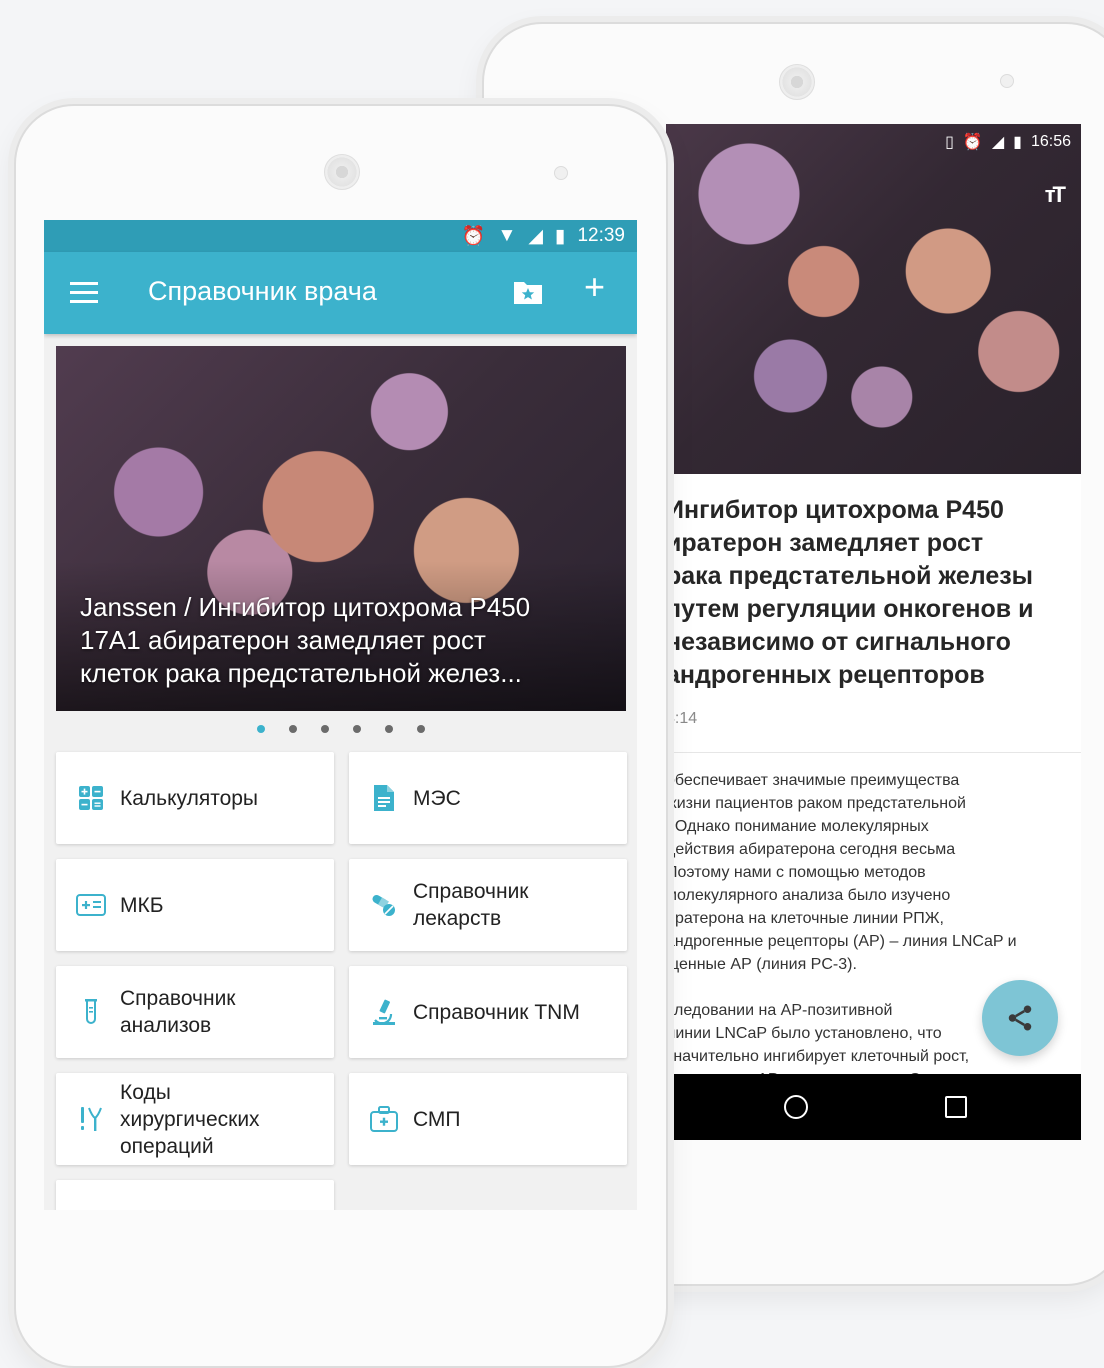  Describe the element at coordinates (195, 905) in the screenshot. I see `menu-mkb: МКБ` at that location.